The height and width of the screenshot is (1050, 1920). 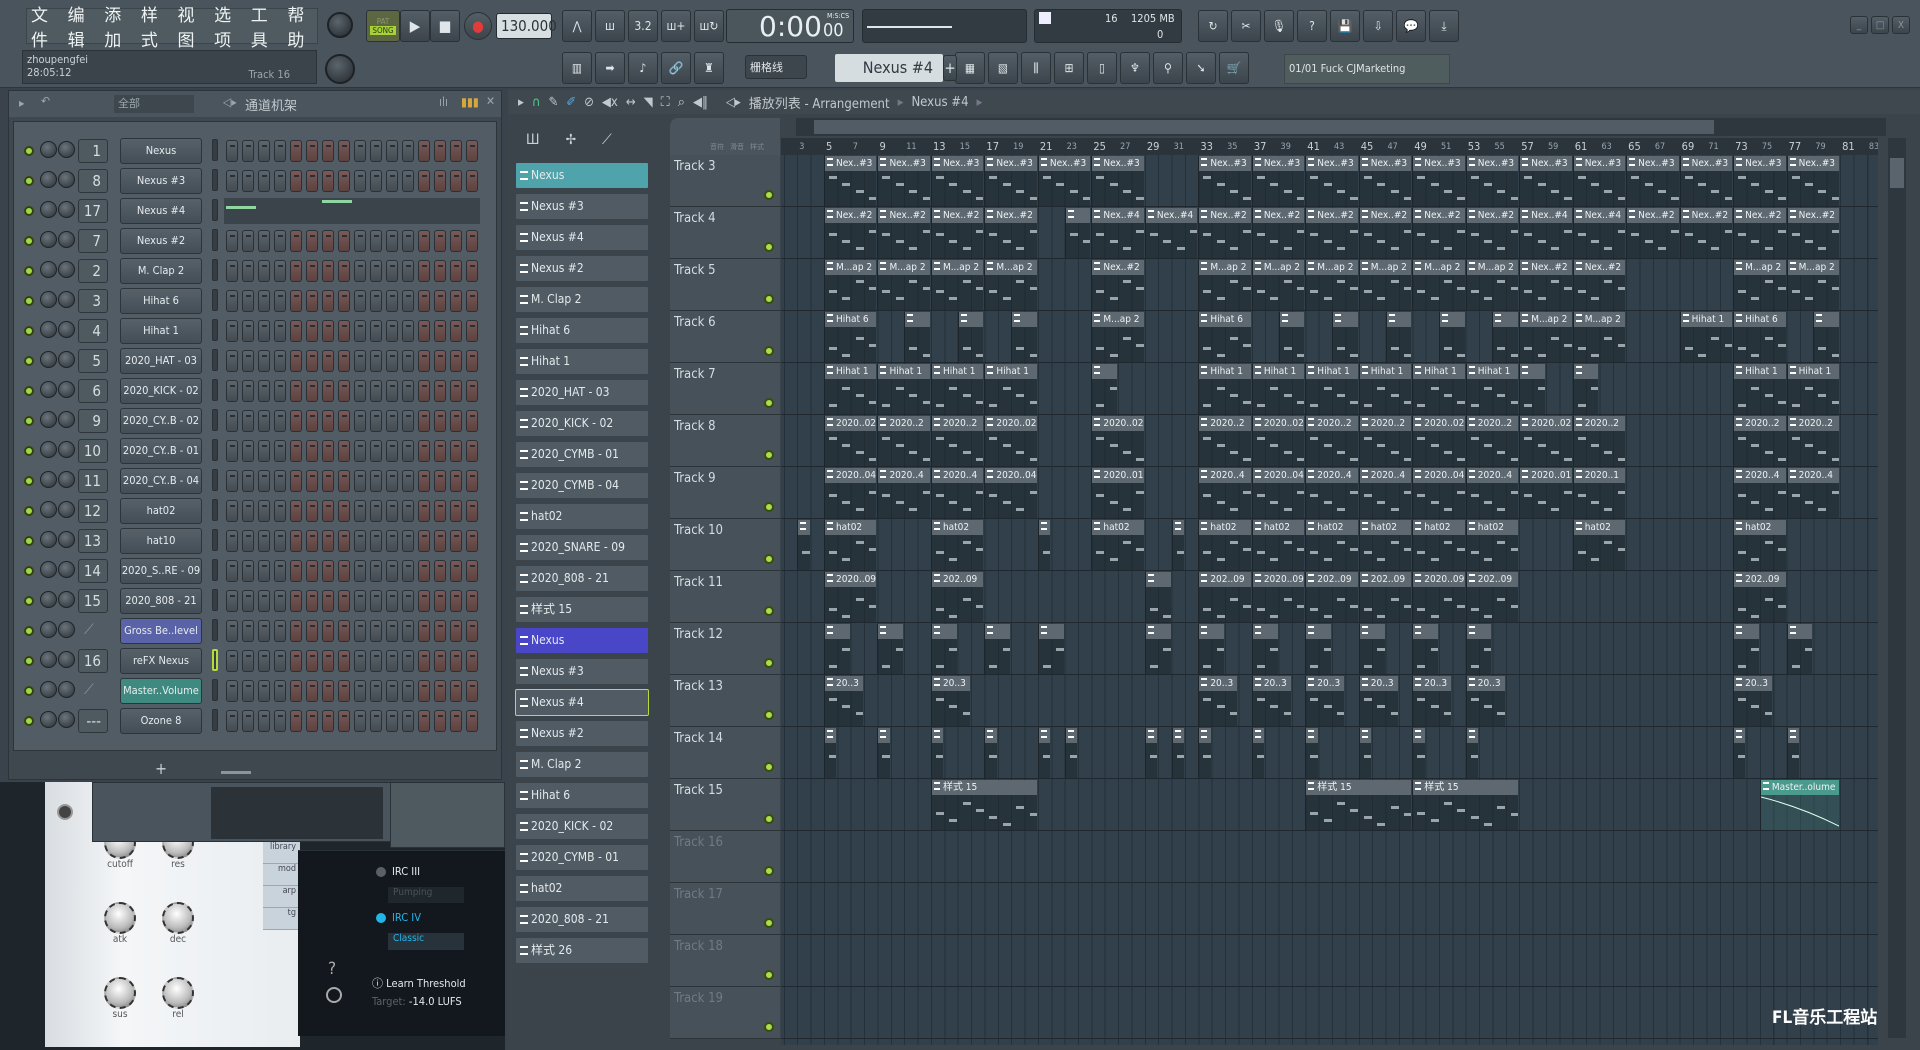 I want to click on track-header: Track 11, so click(x=725, y=597).